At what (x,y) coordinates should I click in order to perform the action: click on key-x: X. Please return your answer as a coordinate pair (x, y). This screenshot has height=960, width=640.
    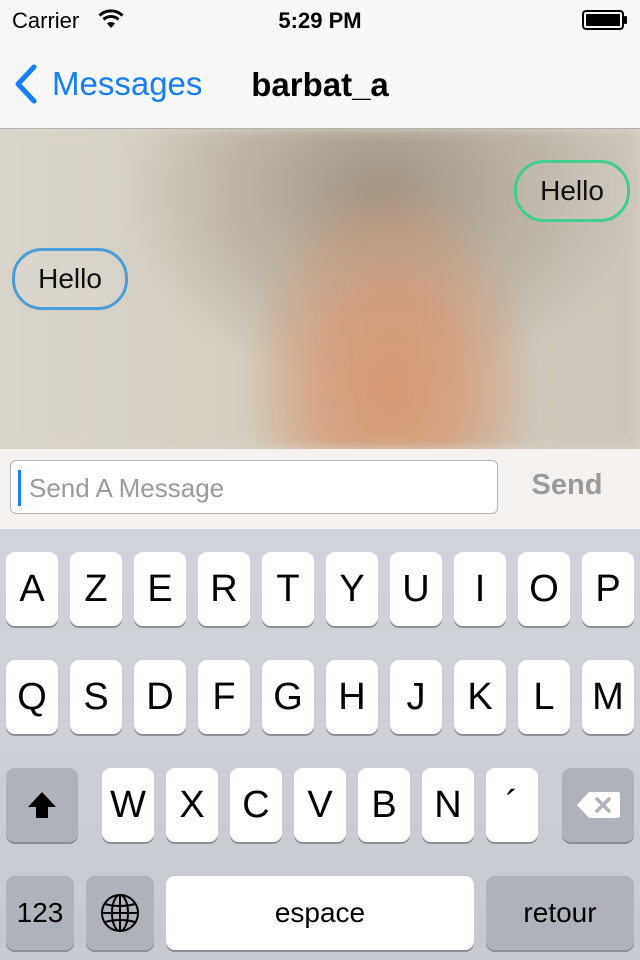
    Looking at the image, I should click on (192, 805).